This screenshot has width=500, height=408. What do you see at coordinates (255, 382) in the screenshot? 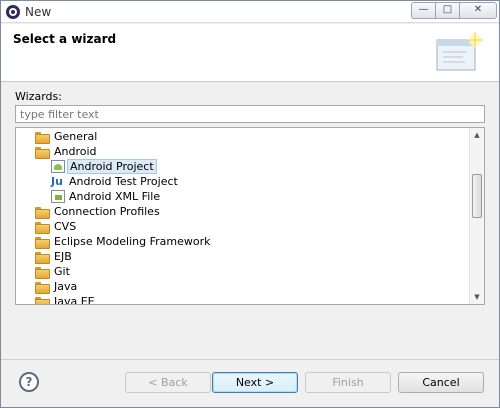
I see `next-button: Next >` at bounding box center [255, 382].